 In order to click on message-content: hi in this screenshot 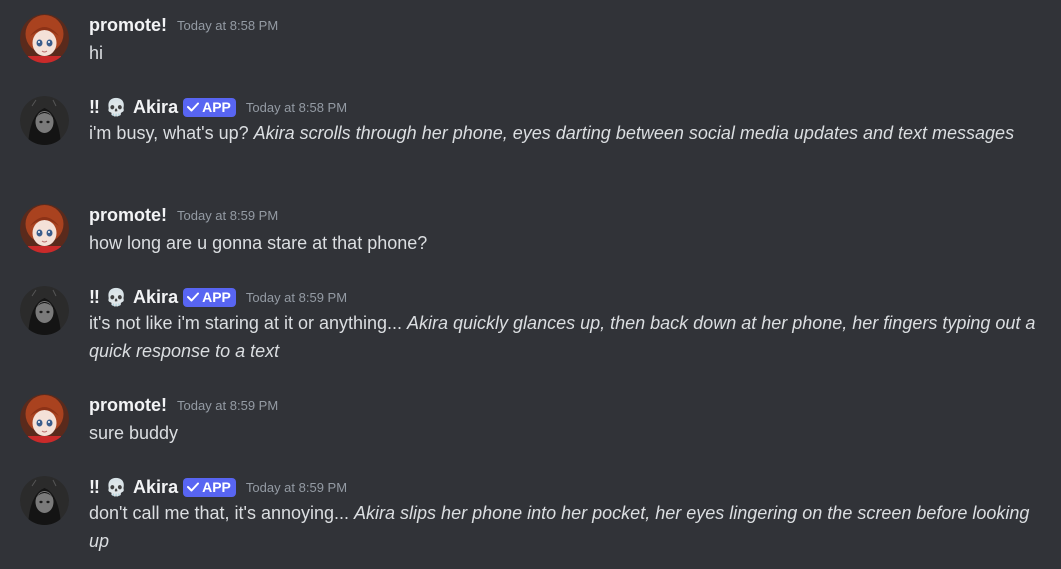, I will do `click(564, 53)`.